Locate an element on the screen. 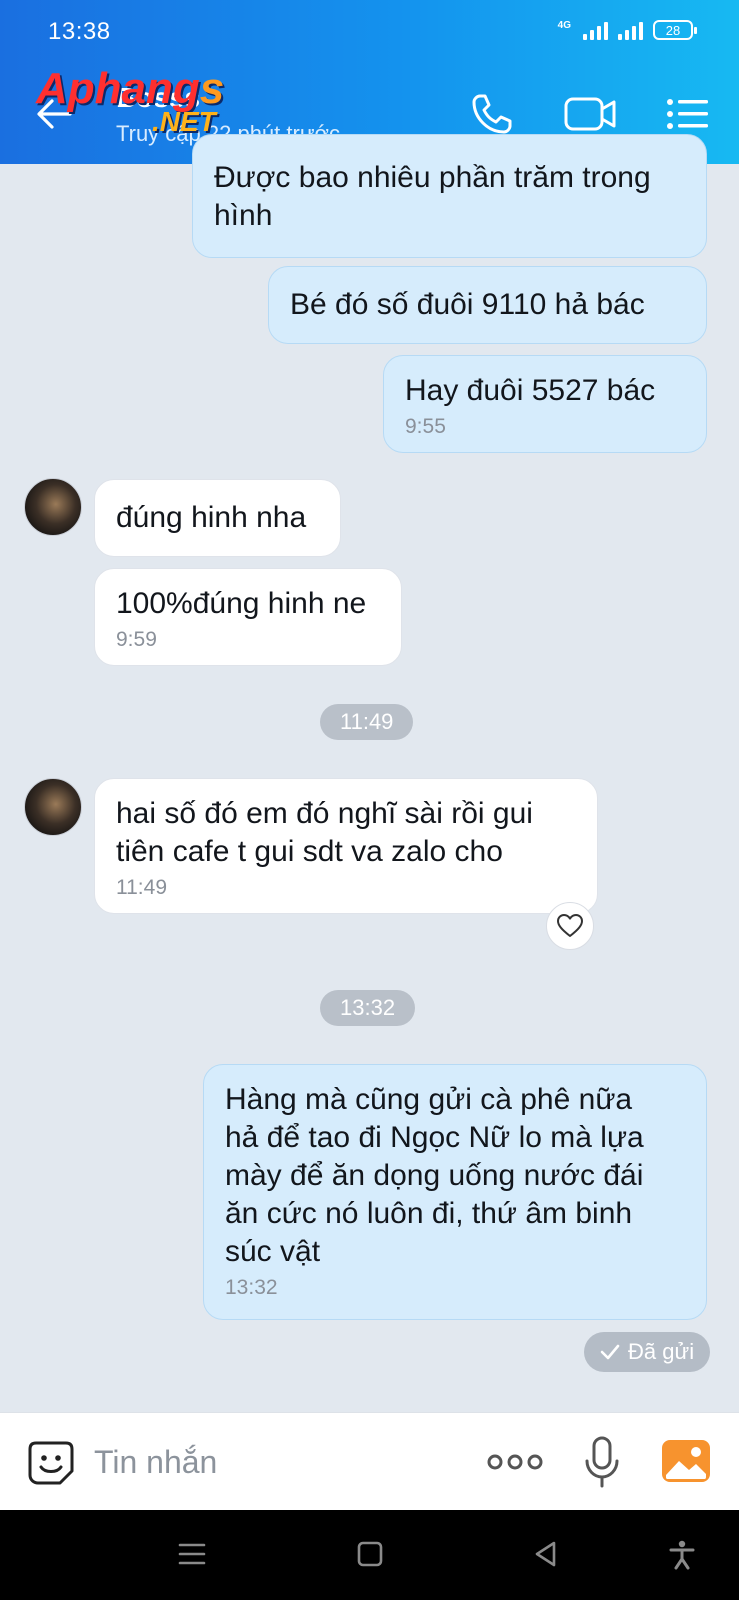 This screenshot has height=1600, width=739. menu-icon is located at coordinates (688, 114).